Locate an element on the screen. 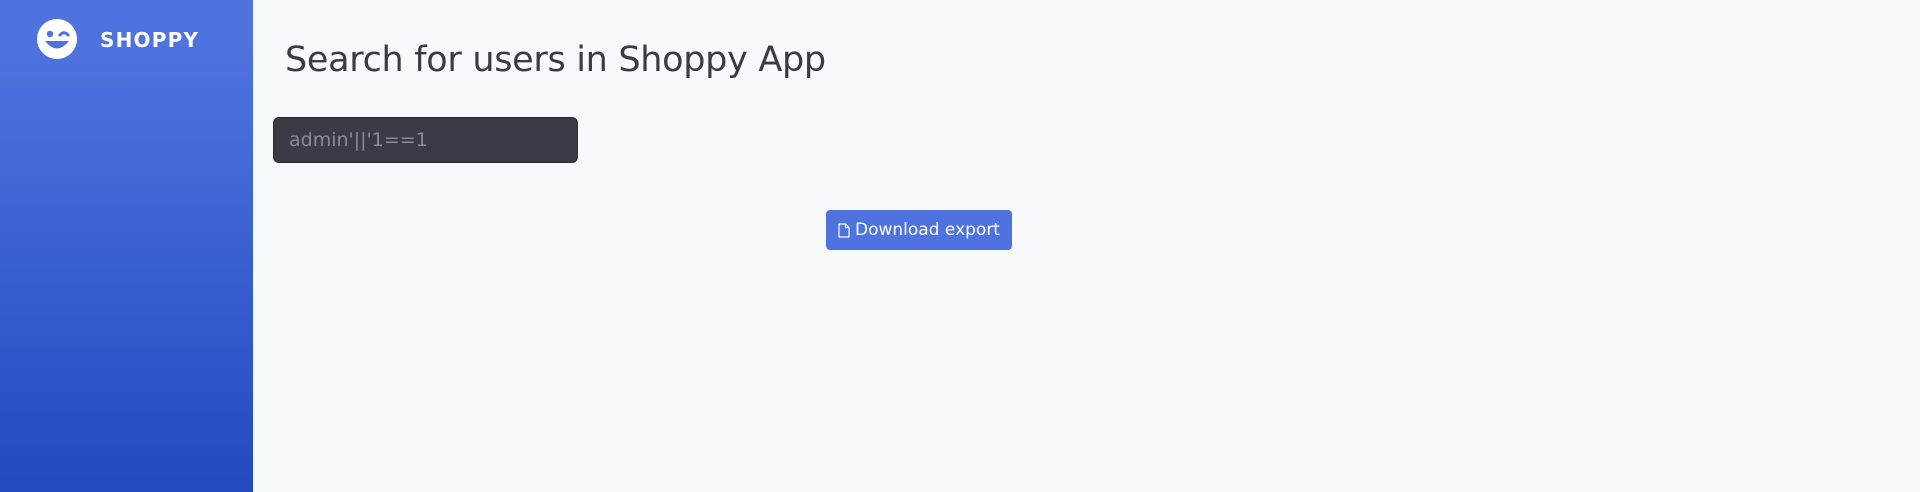 This screenshot has height=492, width=1920. grin-wink-icon is located at coordinates (57, 39).